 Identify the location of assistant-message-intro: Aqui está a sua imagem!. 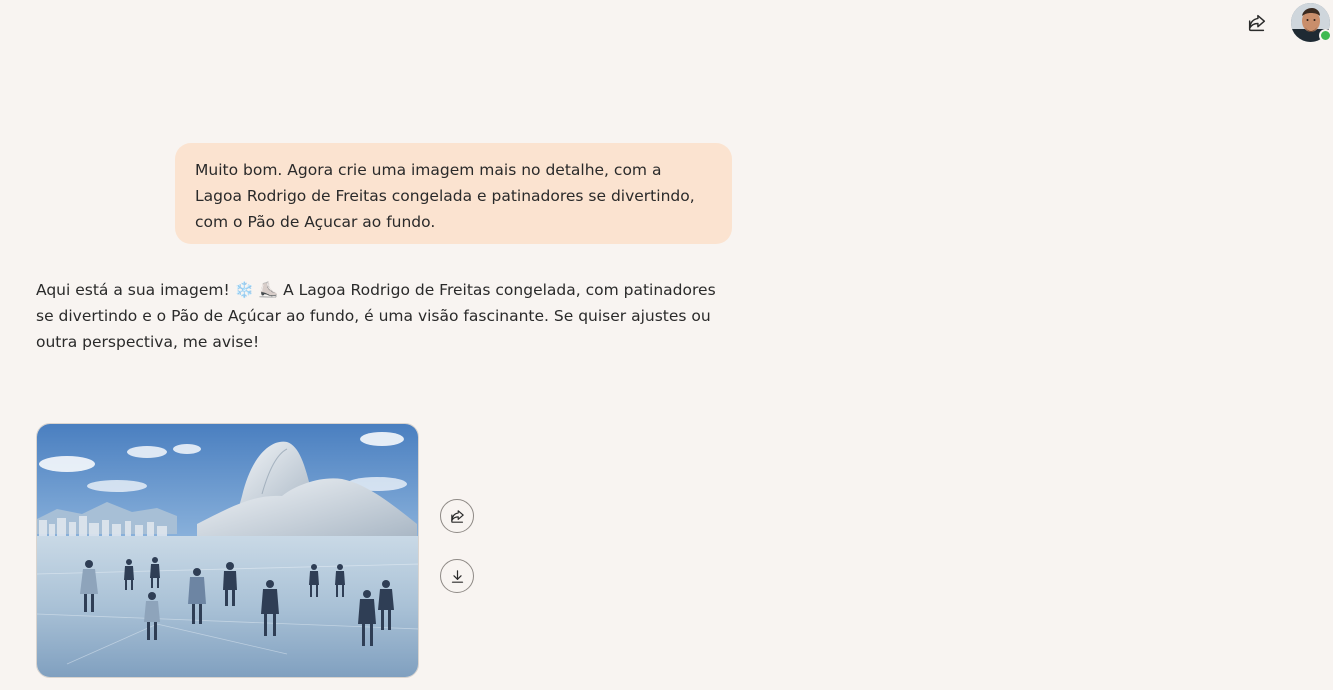
(133, 290).